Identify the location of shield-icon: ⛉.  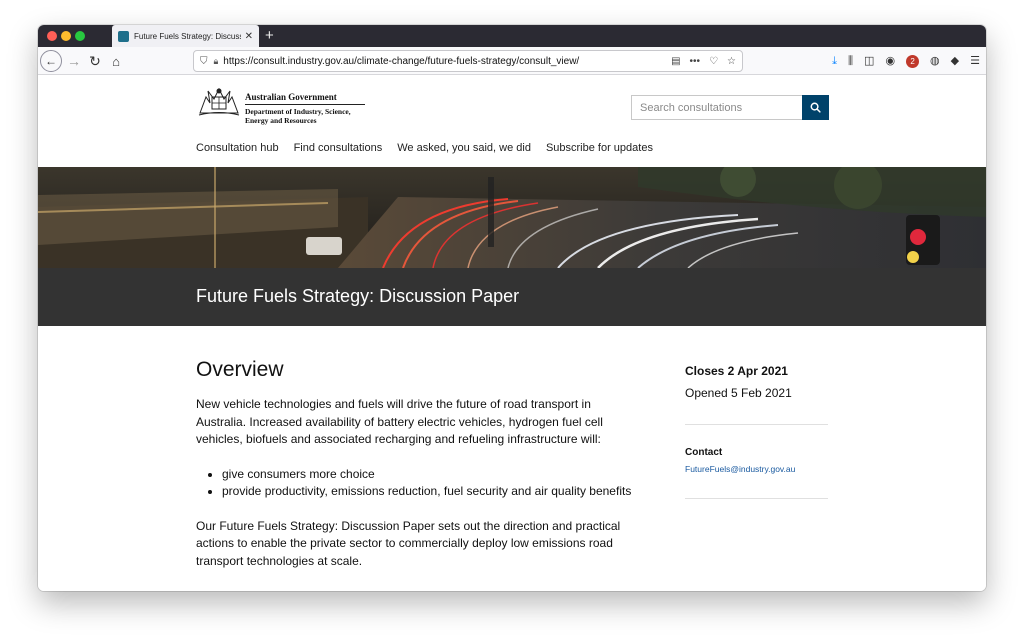
(204, 61).